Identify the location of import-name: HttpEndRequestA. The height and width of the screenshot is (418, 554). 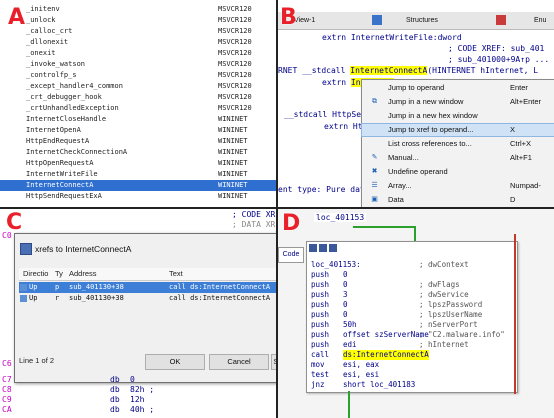
(58, 141).